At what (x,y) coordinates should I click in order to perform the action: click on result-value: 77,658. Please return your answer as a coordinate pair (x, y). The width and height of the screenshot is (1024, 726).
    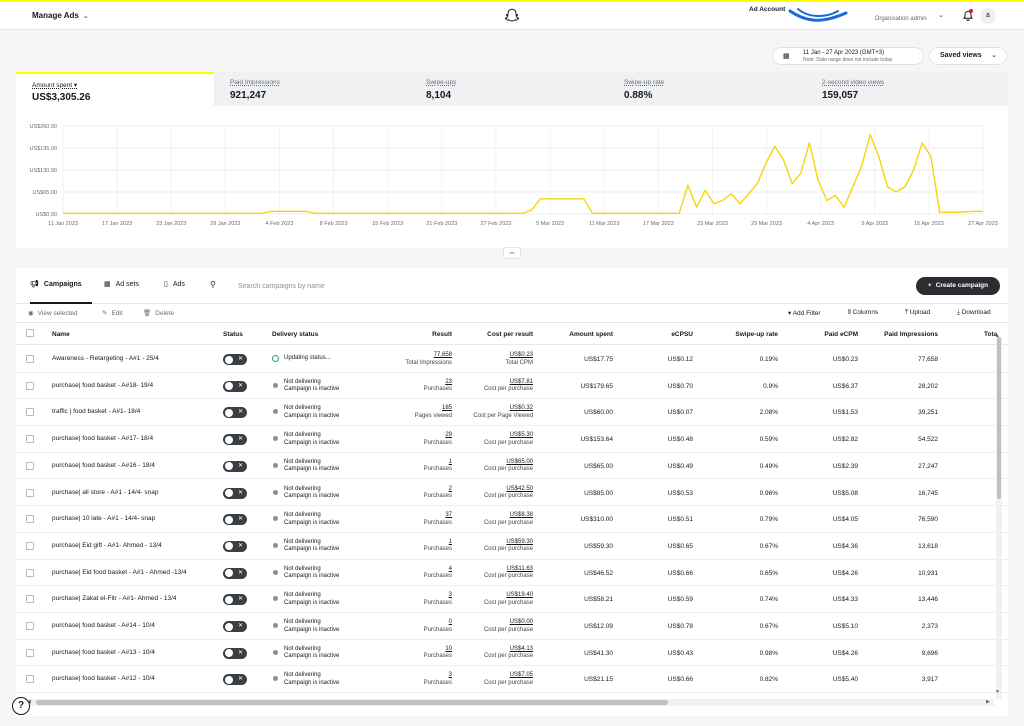
    Looking at the image, I should click on (428, 356).